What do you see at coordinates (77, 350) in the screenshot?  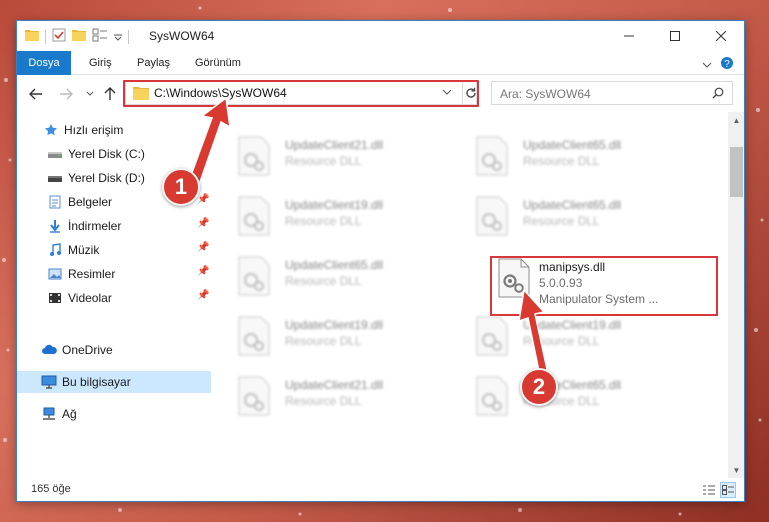 I see `nav-item-onedrive: OneDrive` at bounding box center [77, 350].